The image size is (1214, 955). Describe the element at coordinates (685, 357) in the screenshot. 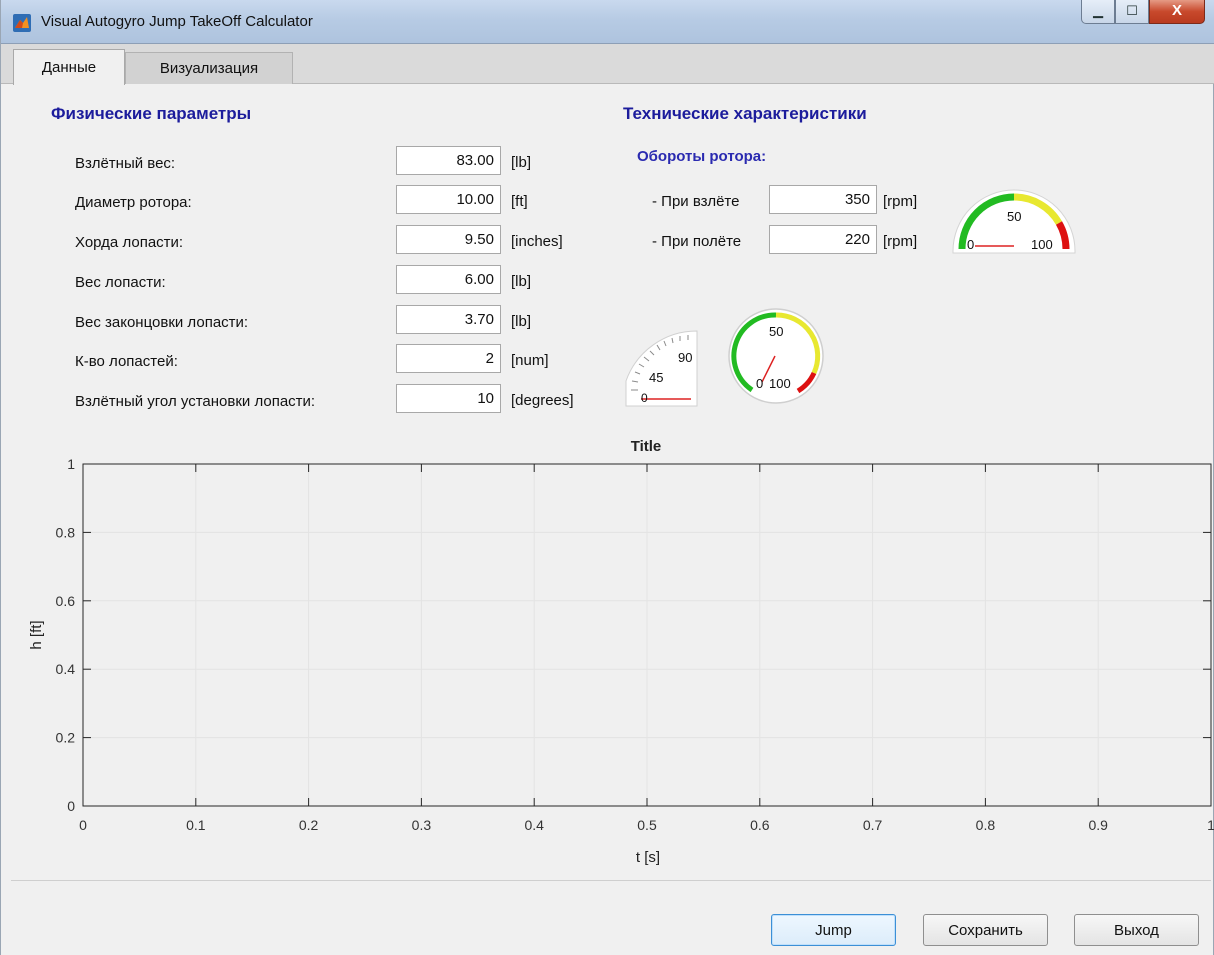

I see `quarter-gauge-max-label: 90` at that location.